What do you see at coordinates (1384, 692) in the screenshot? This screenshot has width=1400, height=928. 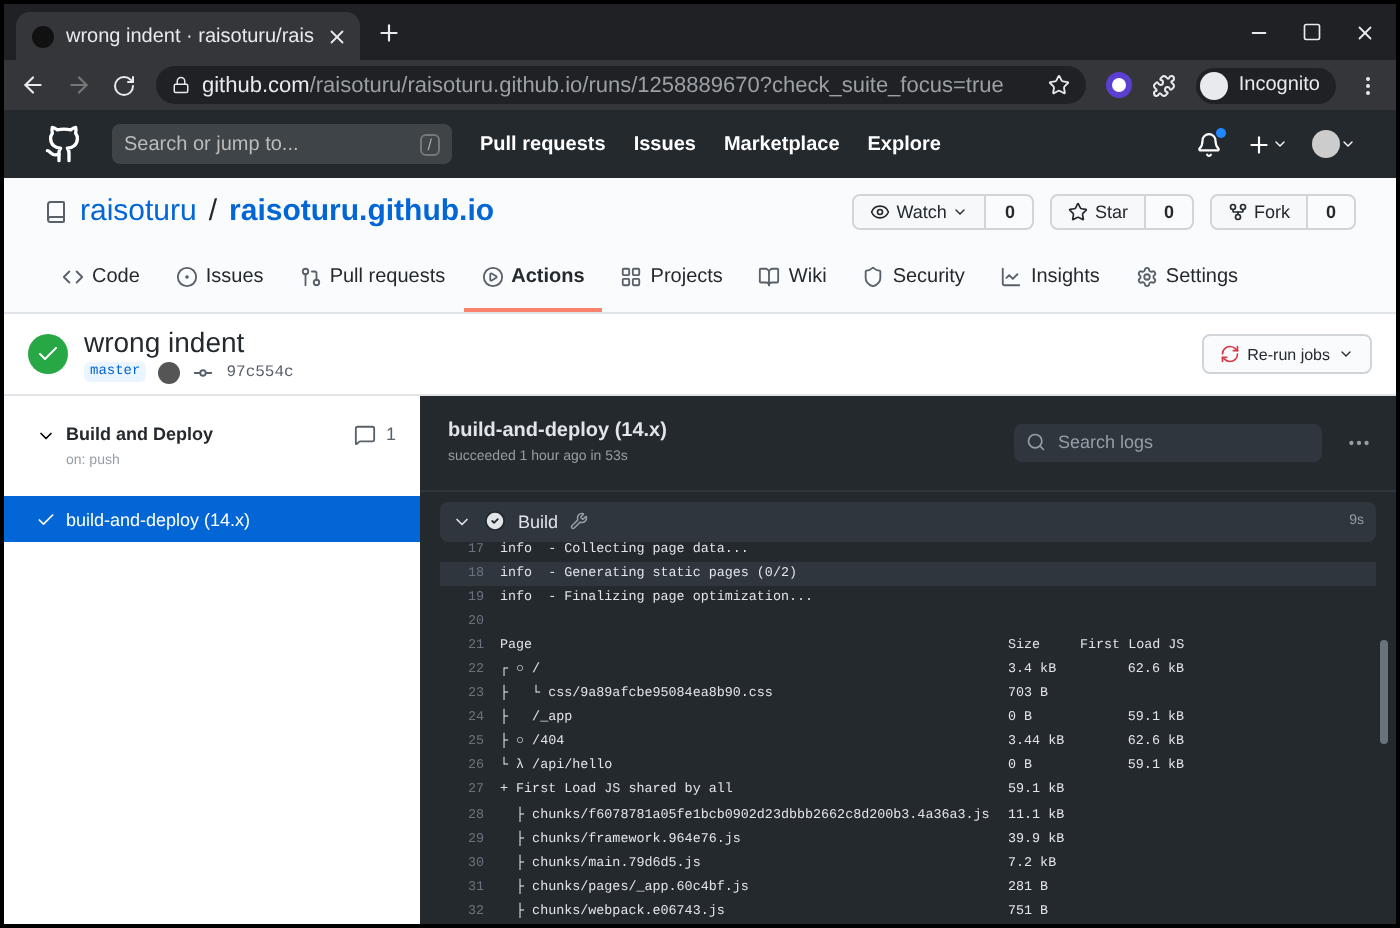 I see `scrollbar-thumb` at bounding box center [1384, 692].